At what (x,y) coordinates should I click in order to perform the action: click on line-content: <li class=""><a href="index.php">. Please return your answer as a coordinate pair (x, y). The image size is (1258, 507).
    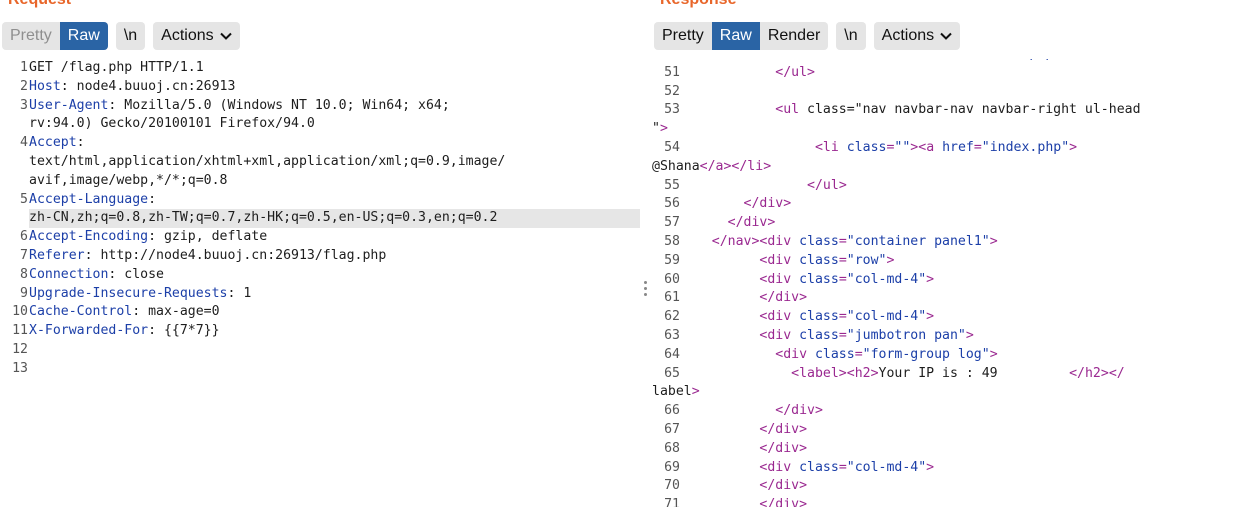
    Looking at the image, I should click on (878, 148).